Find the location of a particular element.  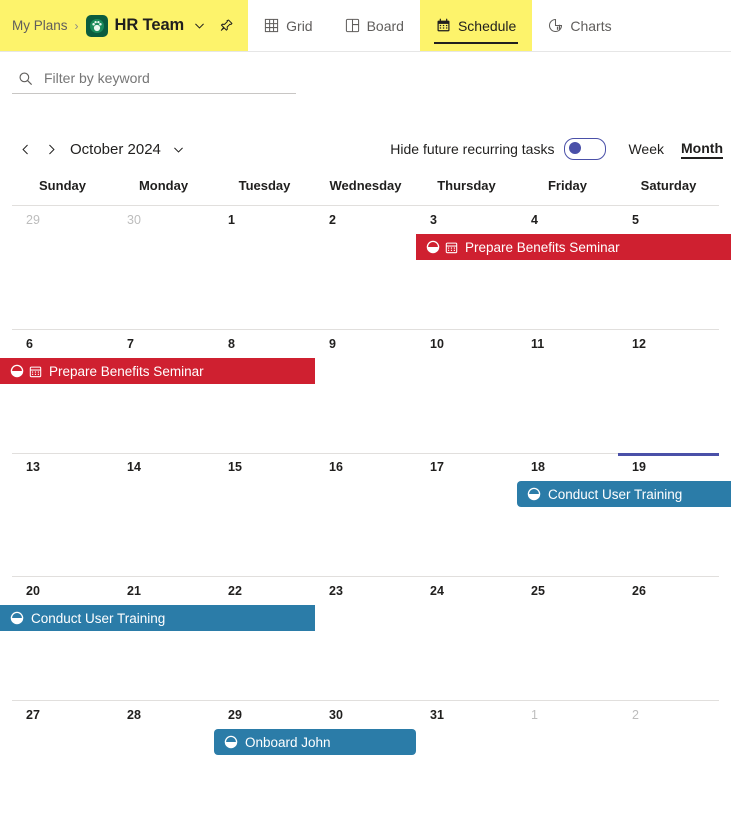

task-chip: Onboard John is located at coordinates (315, 742).